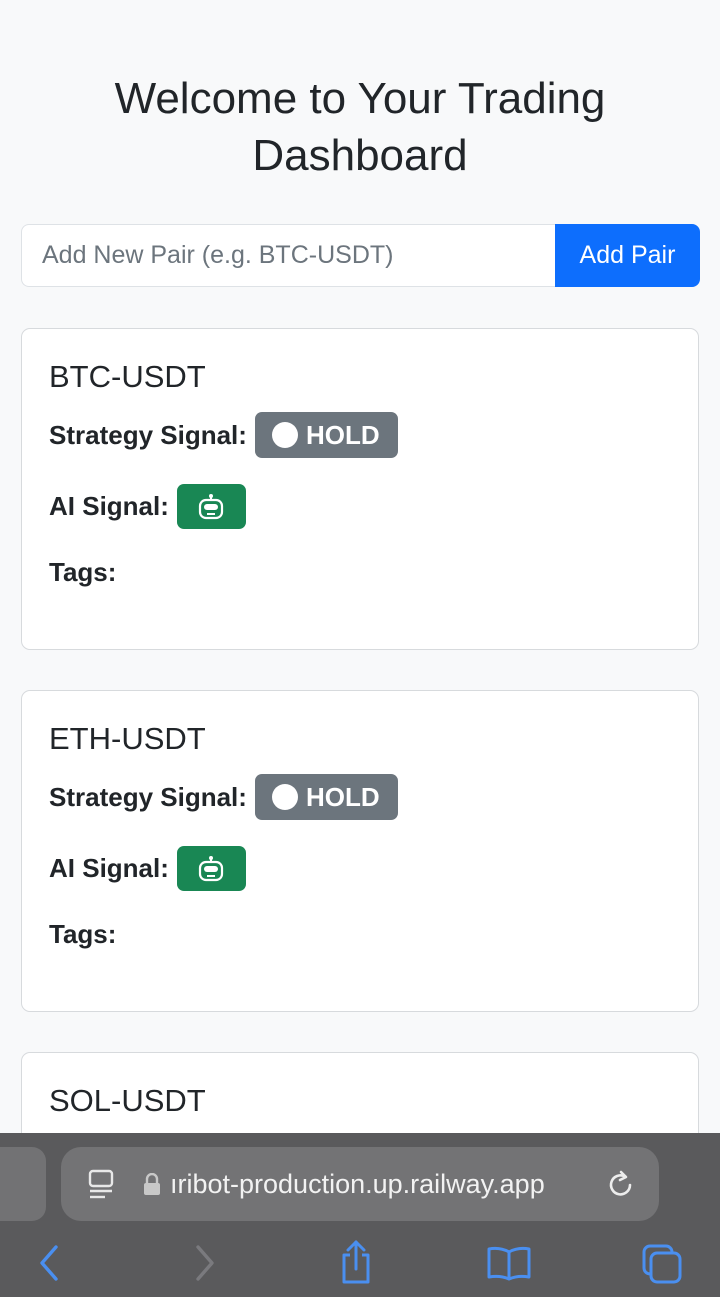 The image size is (720, 1297). I want to click on add-pair-form: Add Pair, so click(360, 255).